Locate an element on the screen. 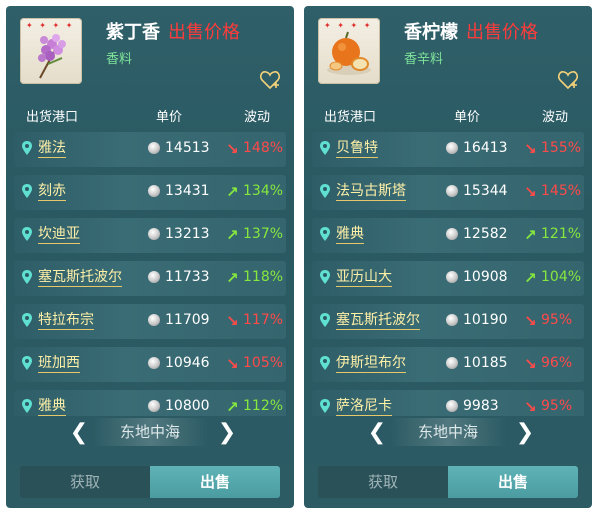 The image size is (600, 514). port-name: 雅法 is located at coordinates (52, 149).